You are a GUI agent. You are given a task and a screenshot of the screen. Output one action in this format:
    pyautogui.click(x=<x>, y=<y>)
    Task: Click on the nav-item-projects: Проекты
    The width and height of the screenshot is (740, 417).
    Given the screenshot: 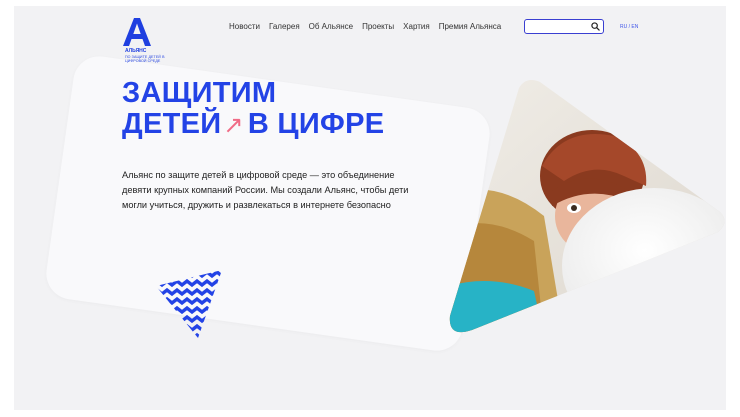 What is the action you would take?
    pyautogui.click(x=378, y=28)
    